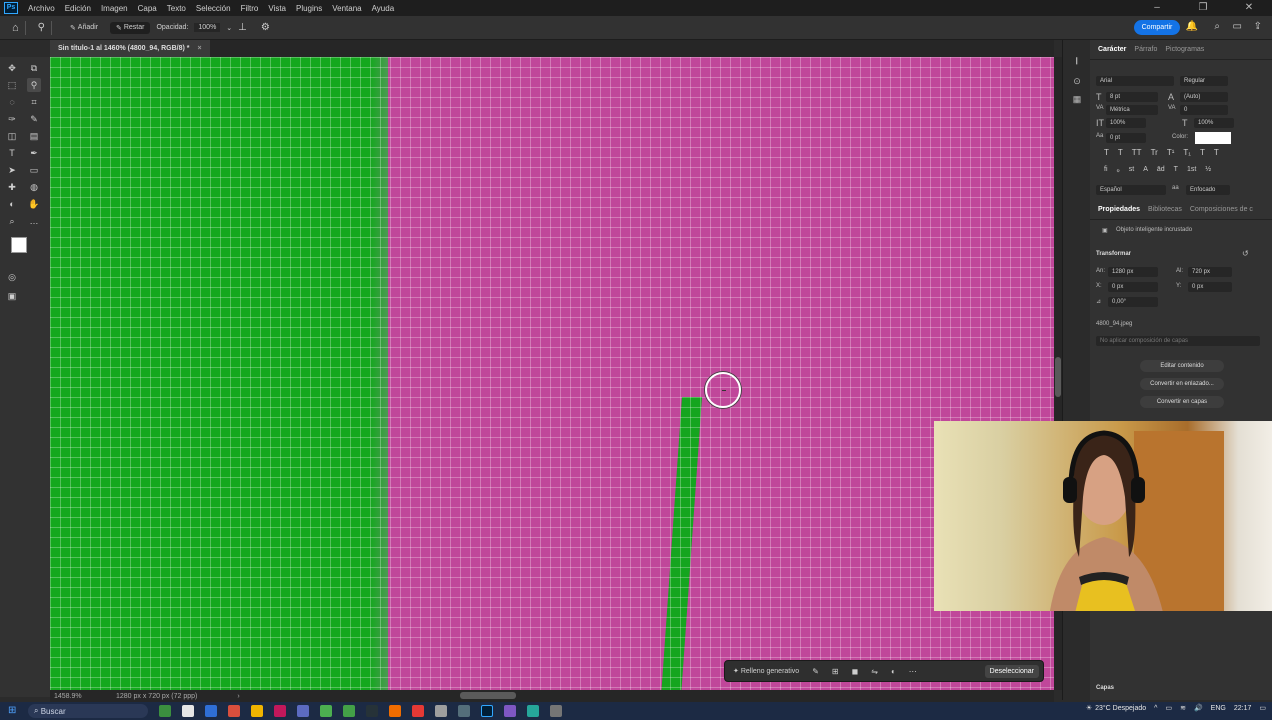  What do you see at coordinates (265, 27) in the screenshot?
I see `settings-gear-icon: ⚙` at bounding box center [265, 27].